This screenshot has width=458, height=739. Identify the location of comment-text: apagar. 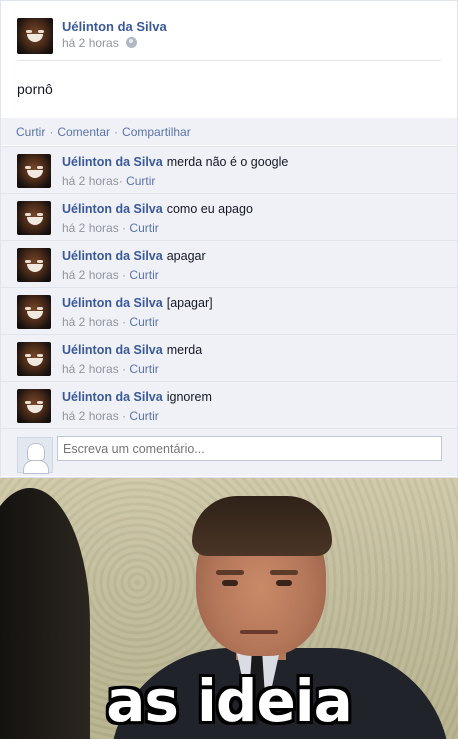
(186, 256).